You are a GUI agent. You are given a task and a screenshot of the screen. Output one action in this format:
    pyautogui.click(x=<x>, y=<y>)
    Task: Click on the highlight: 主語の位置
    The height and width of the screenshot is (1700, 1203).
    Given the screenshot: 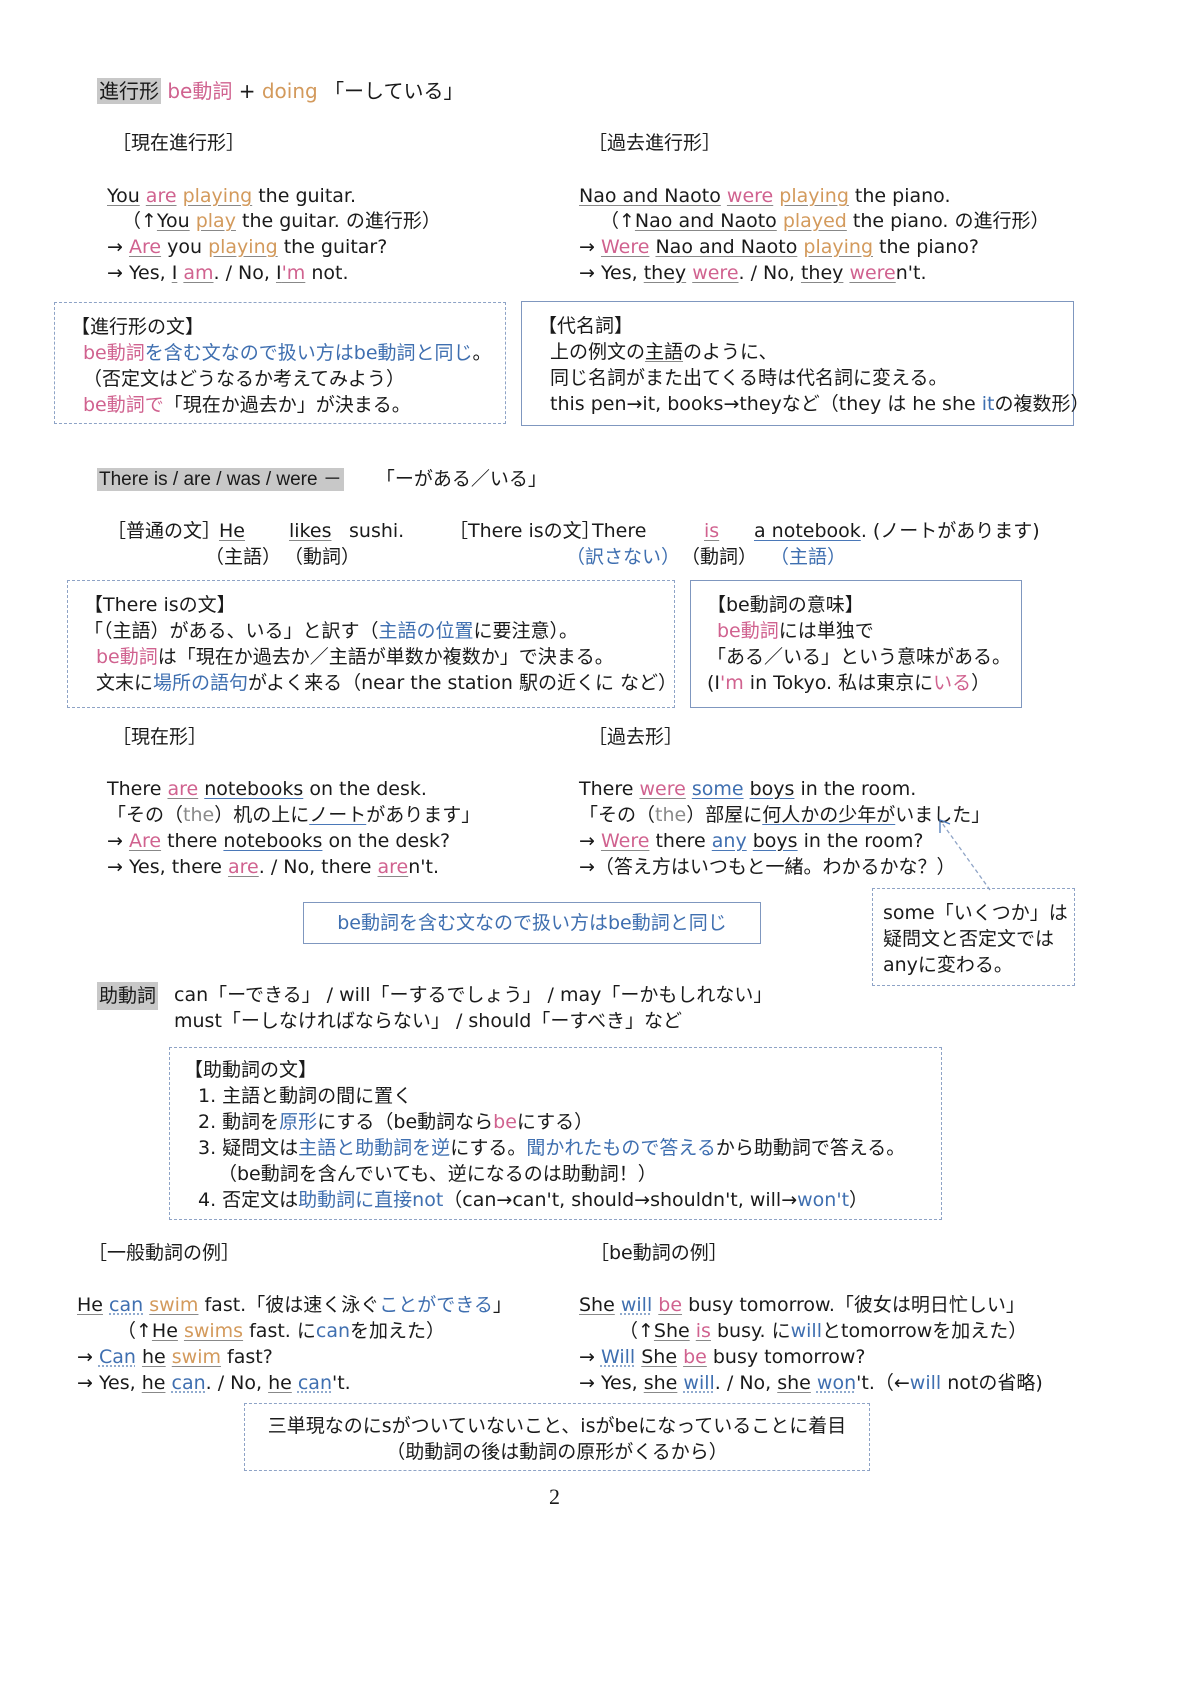 What is the action you would take?
    pyautogui.click(x=426, y=631)
    